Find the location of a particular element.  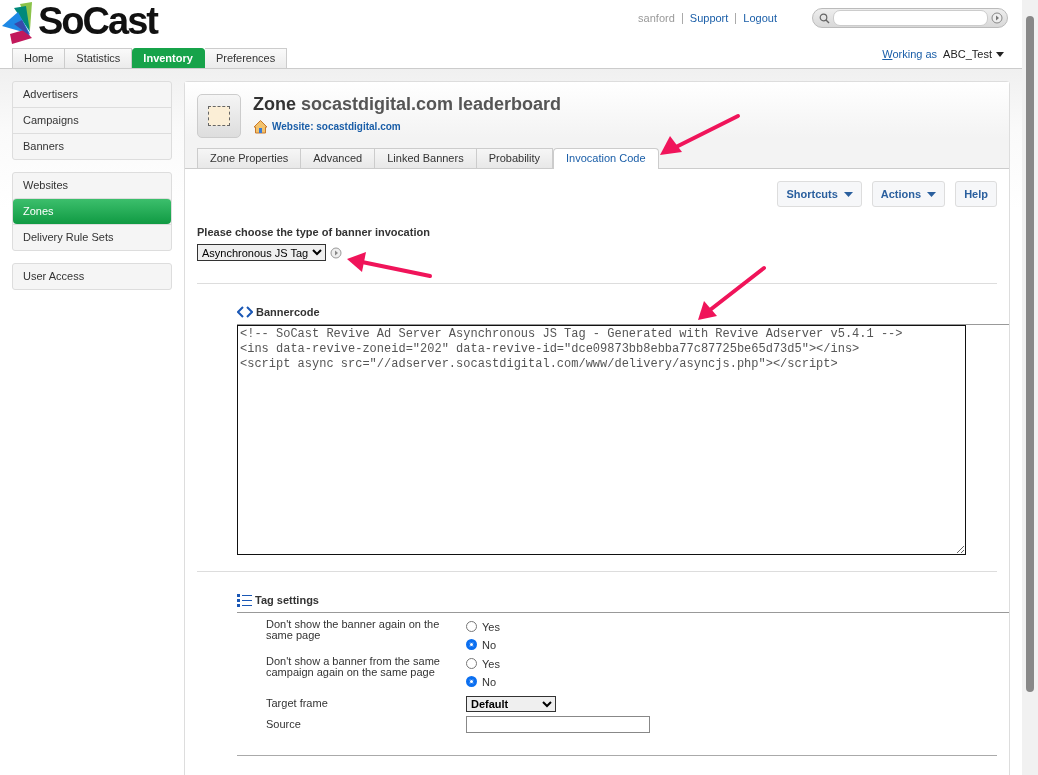

zone-tab: Linked Banners is located at coordinates (426, 158).